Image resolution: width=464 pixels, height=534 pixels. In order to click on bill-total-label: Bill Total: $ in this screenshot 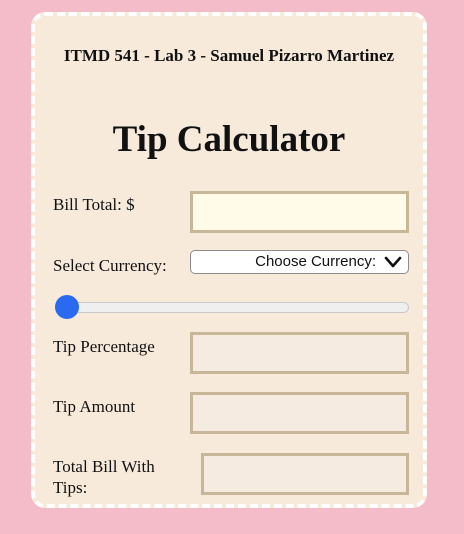, I will do `click(94, 204)`.